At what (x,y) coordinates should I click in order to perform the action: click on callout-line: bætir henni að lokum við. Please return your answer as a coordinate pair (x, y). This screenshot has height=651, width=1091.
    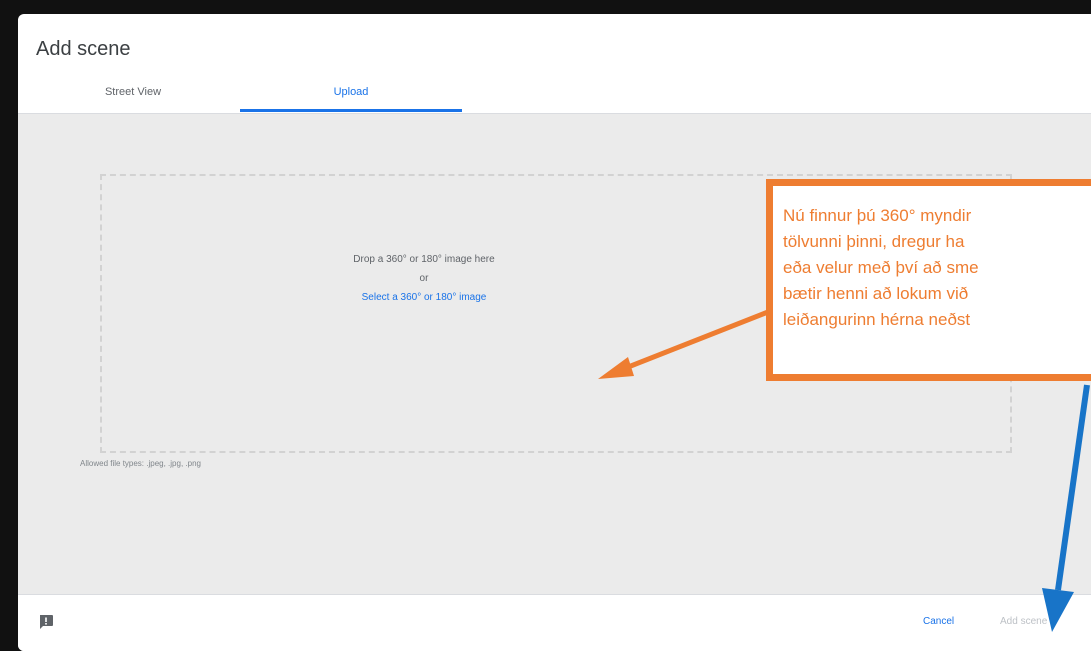
    Looking at the image, I should click on (876, 293).